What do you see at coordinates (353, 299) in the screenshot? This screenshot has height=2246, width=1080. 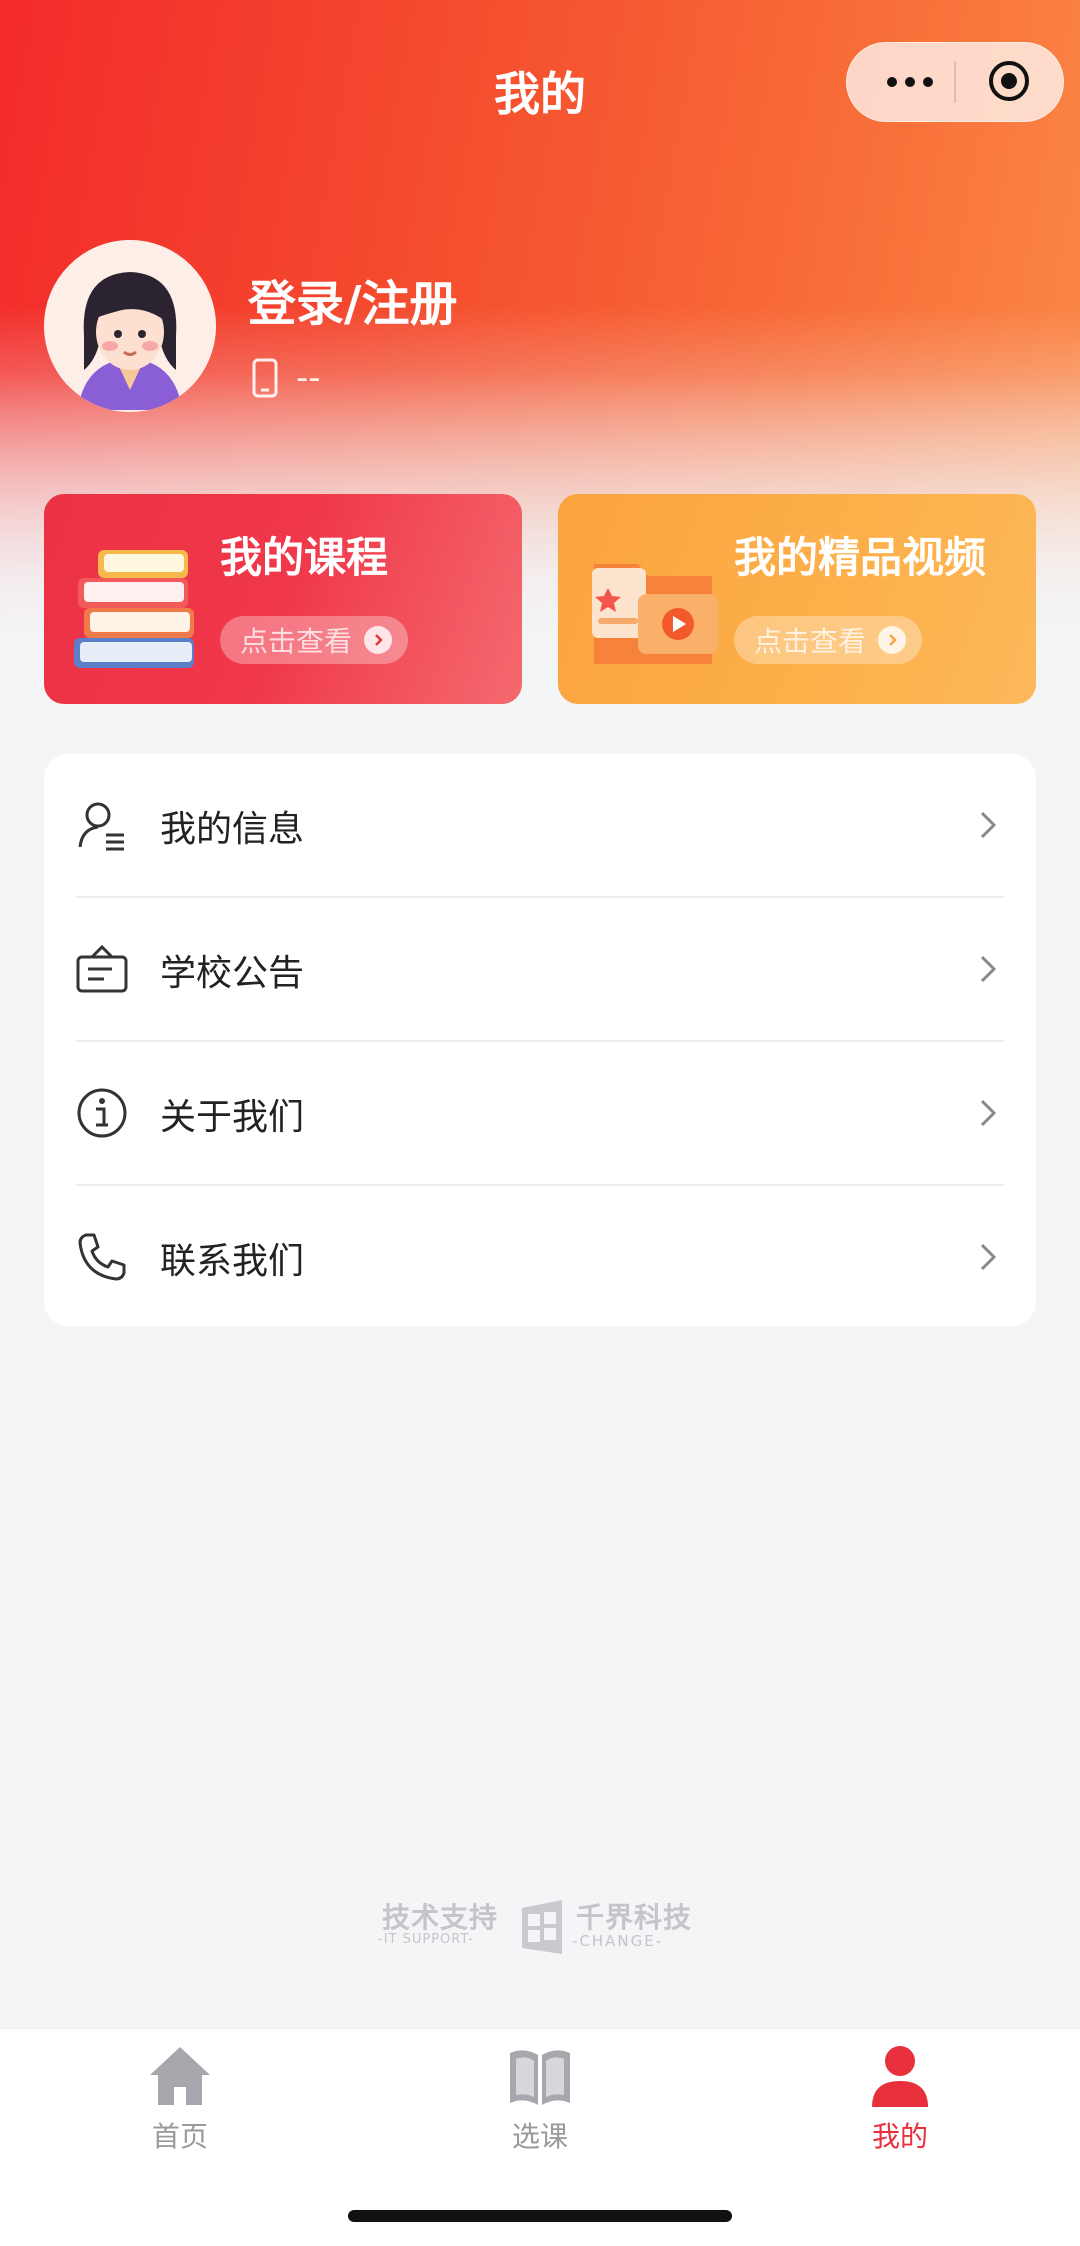 I see `login-register-link: 登录/注册` at bounding box center [353, 299].